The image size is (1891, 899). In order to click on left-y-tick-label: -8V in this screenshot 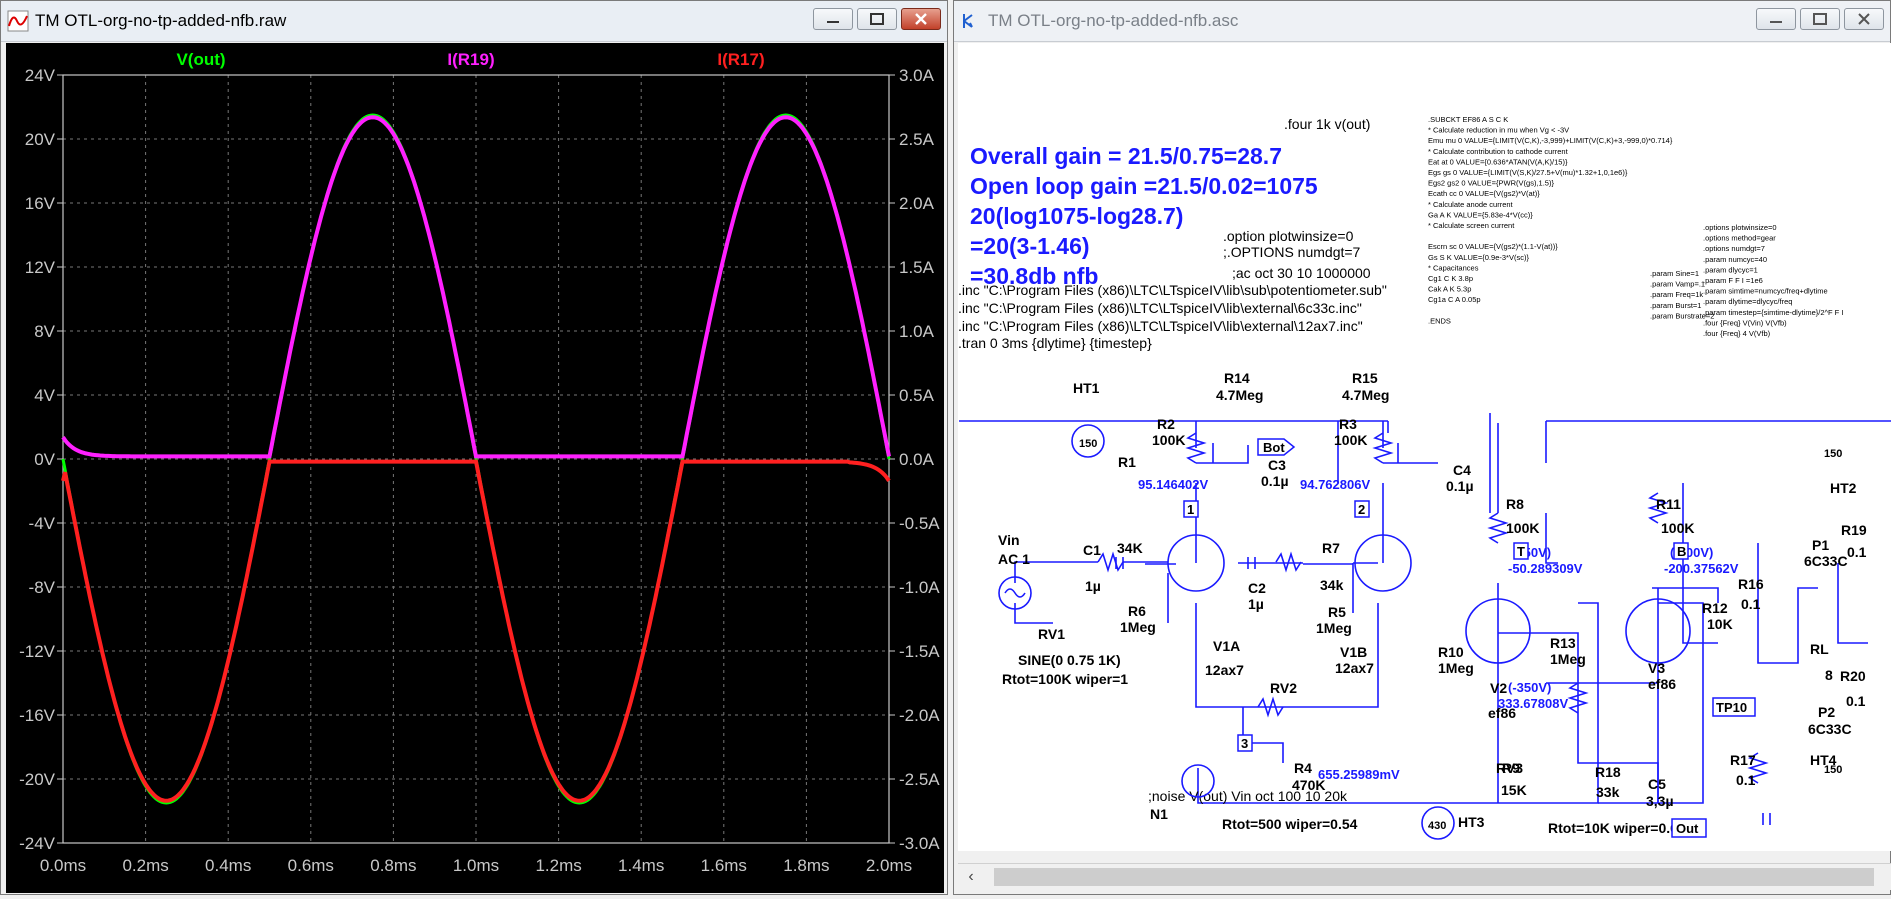, I will do `click(42, 587)`.